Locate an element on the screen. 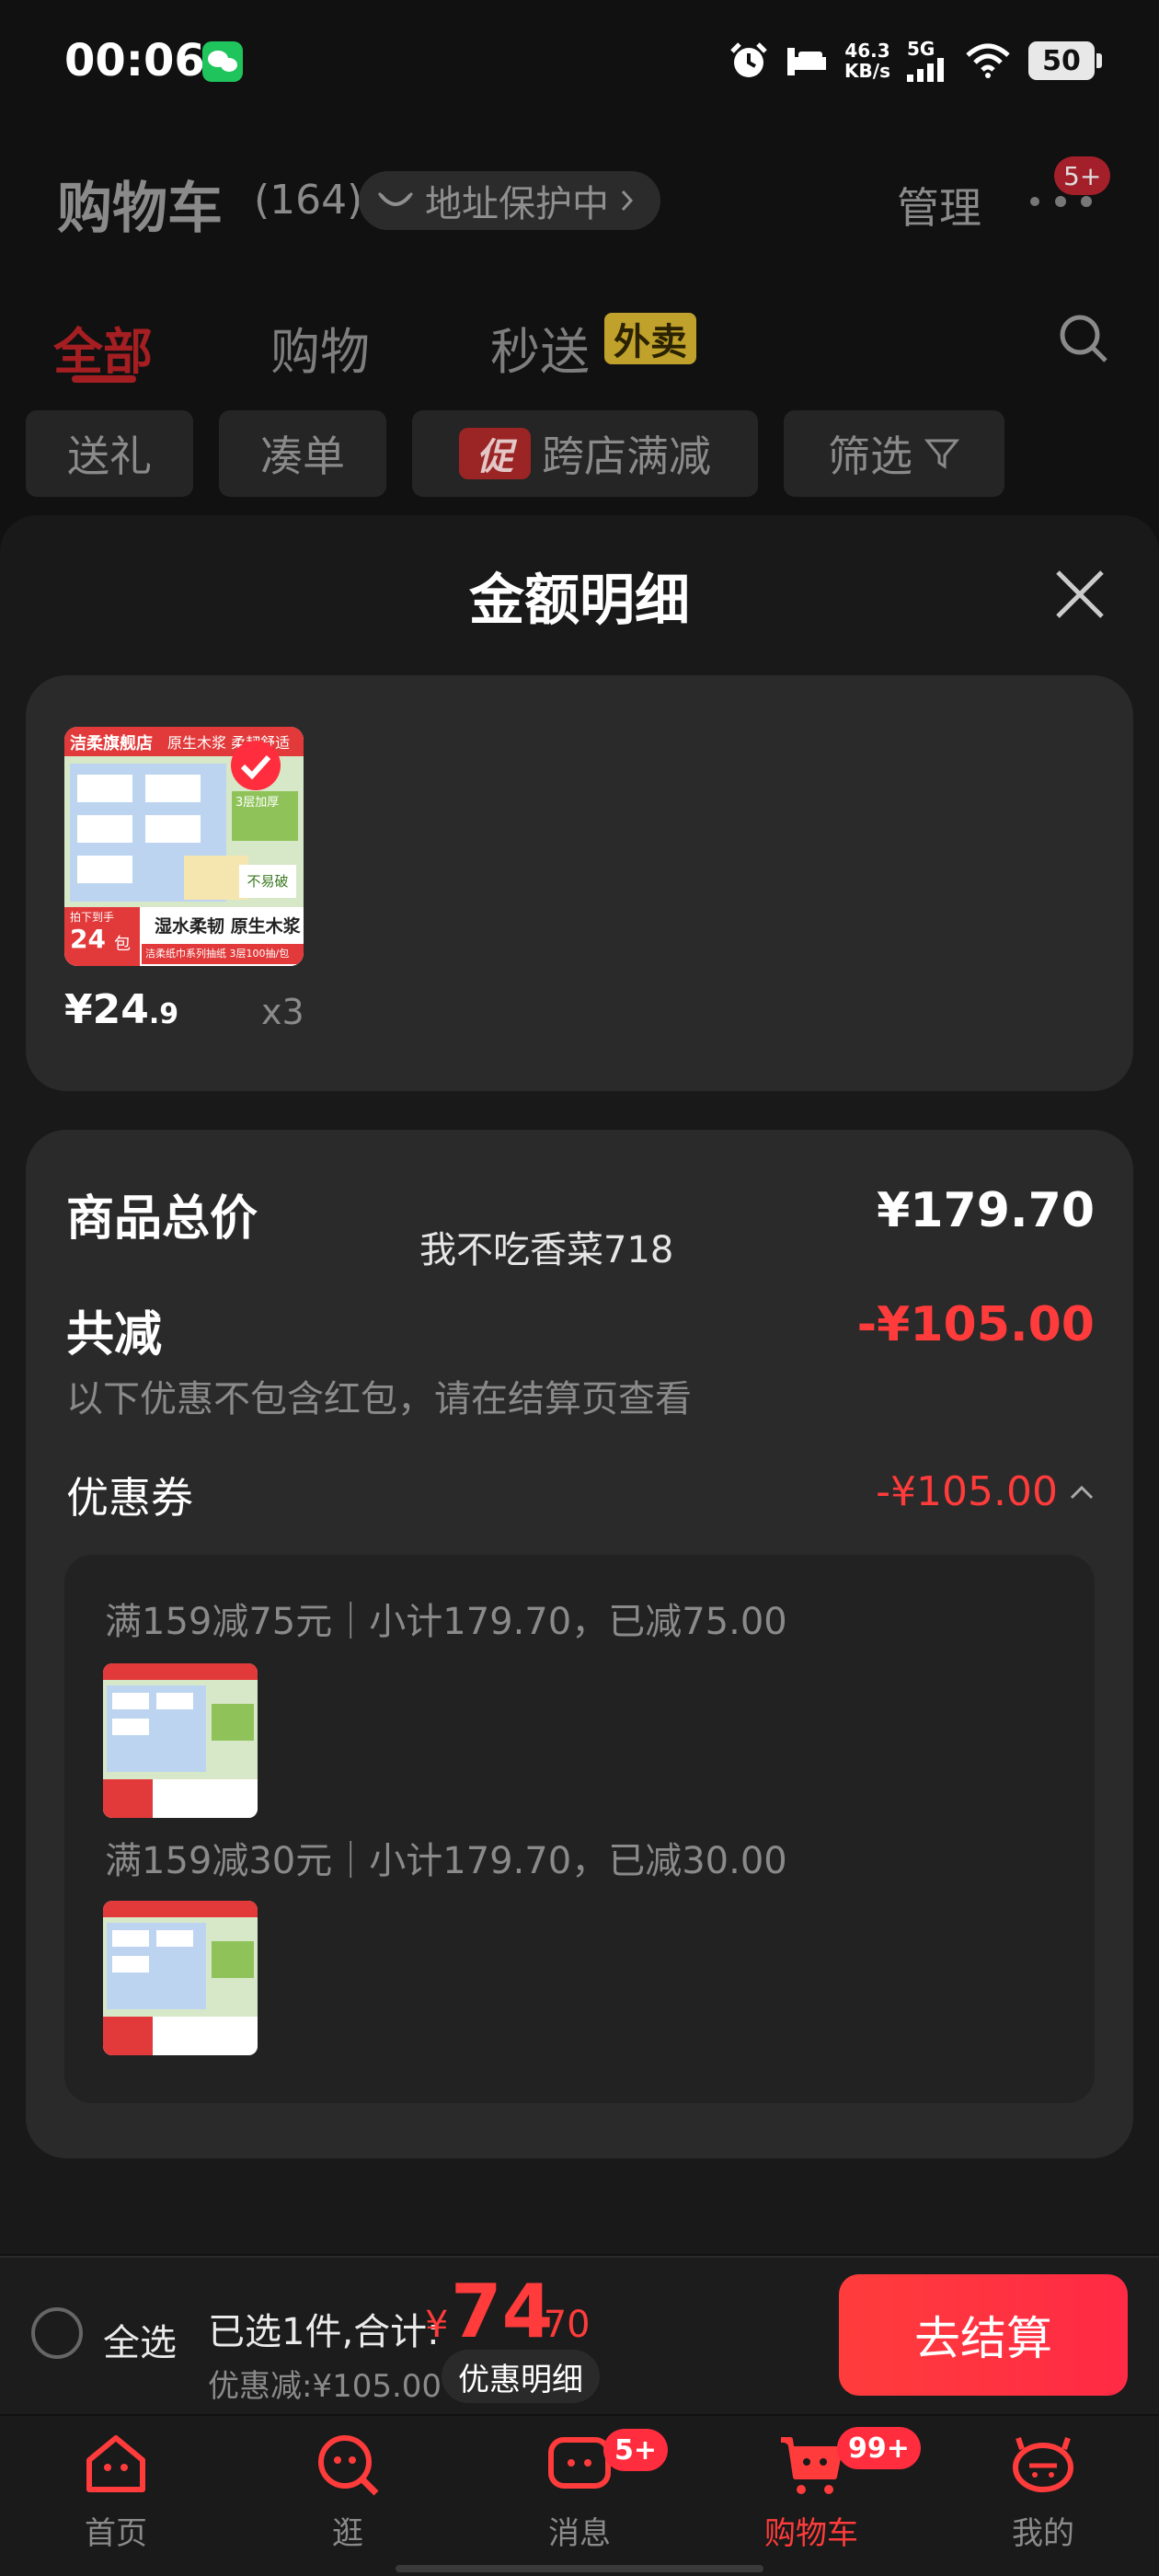 The width and height of the screenshot is (1159, 2576). chevron-right-icon is located at coordinates (627, 201).